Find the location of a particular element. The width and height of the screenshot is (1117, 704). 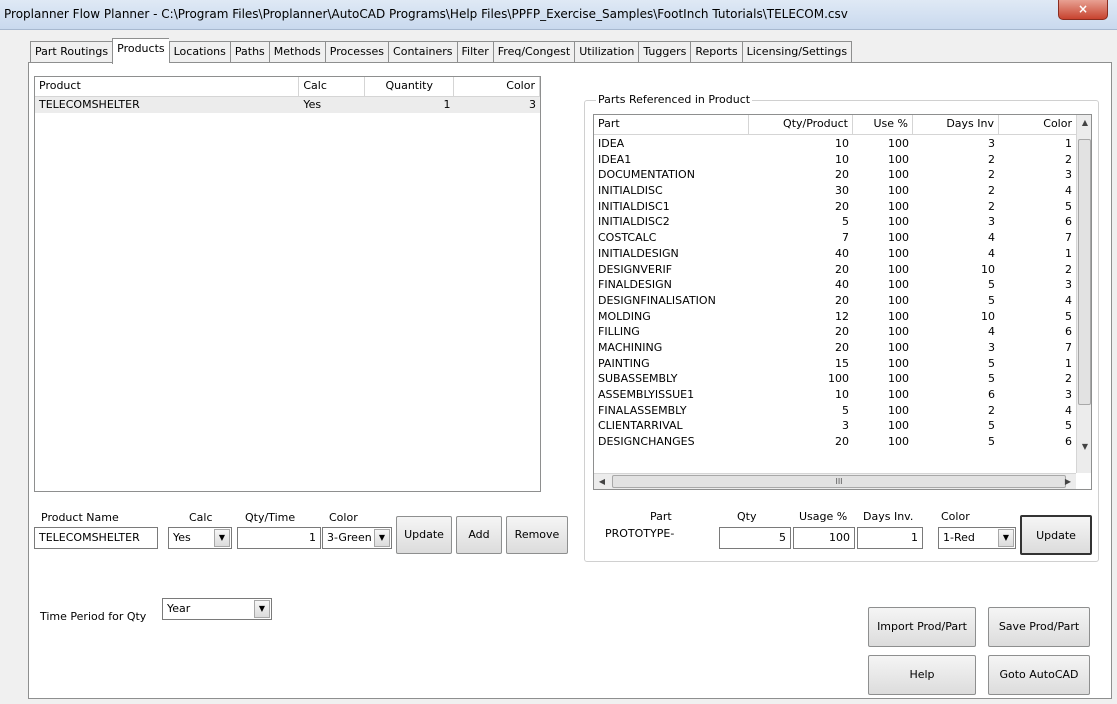

qty-product-cell: 30 is located at coordinates (842, 191).